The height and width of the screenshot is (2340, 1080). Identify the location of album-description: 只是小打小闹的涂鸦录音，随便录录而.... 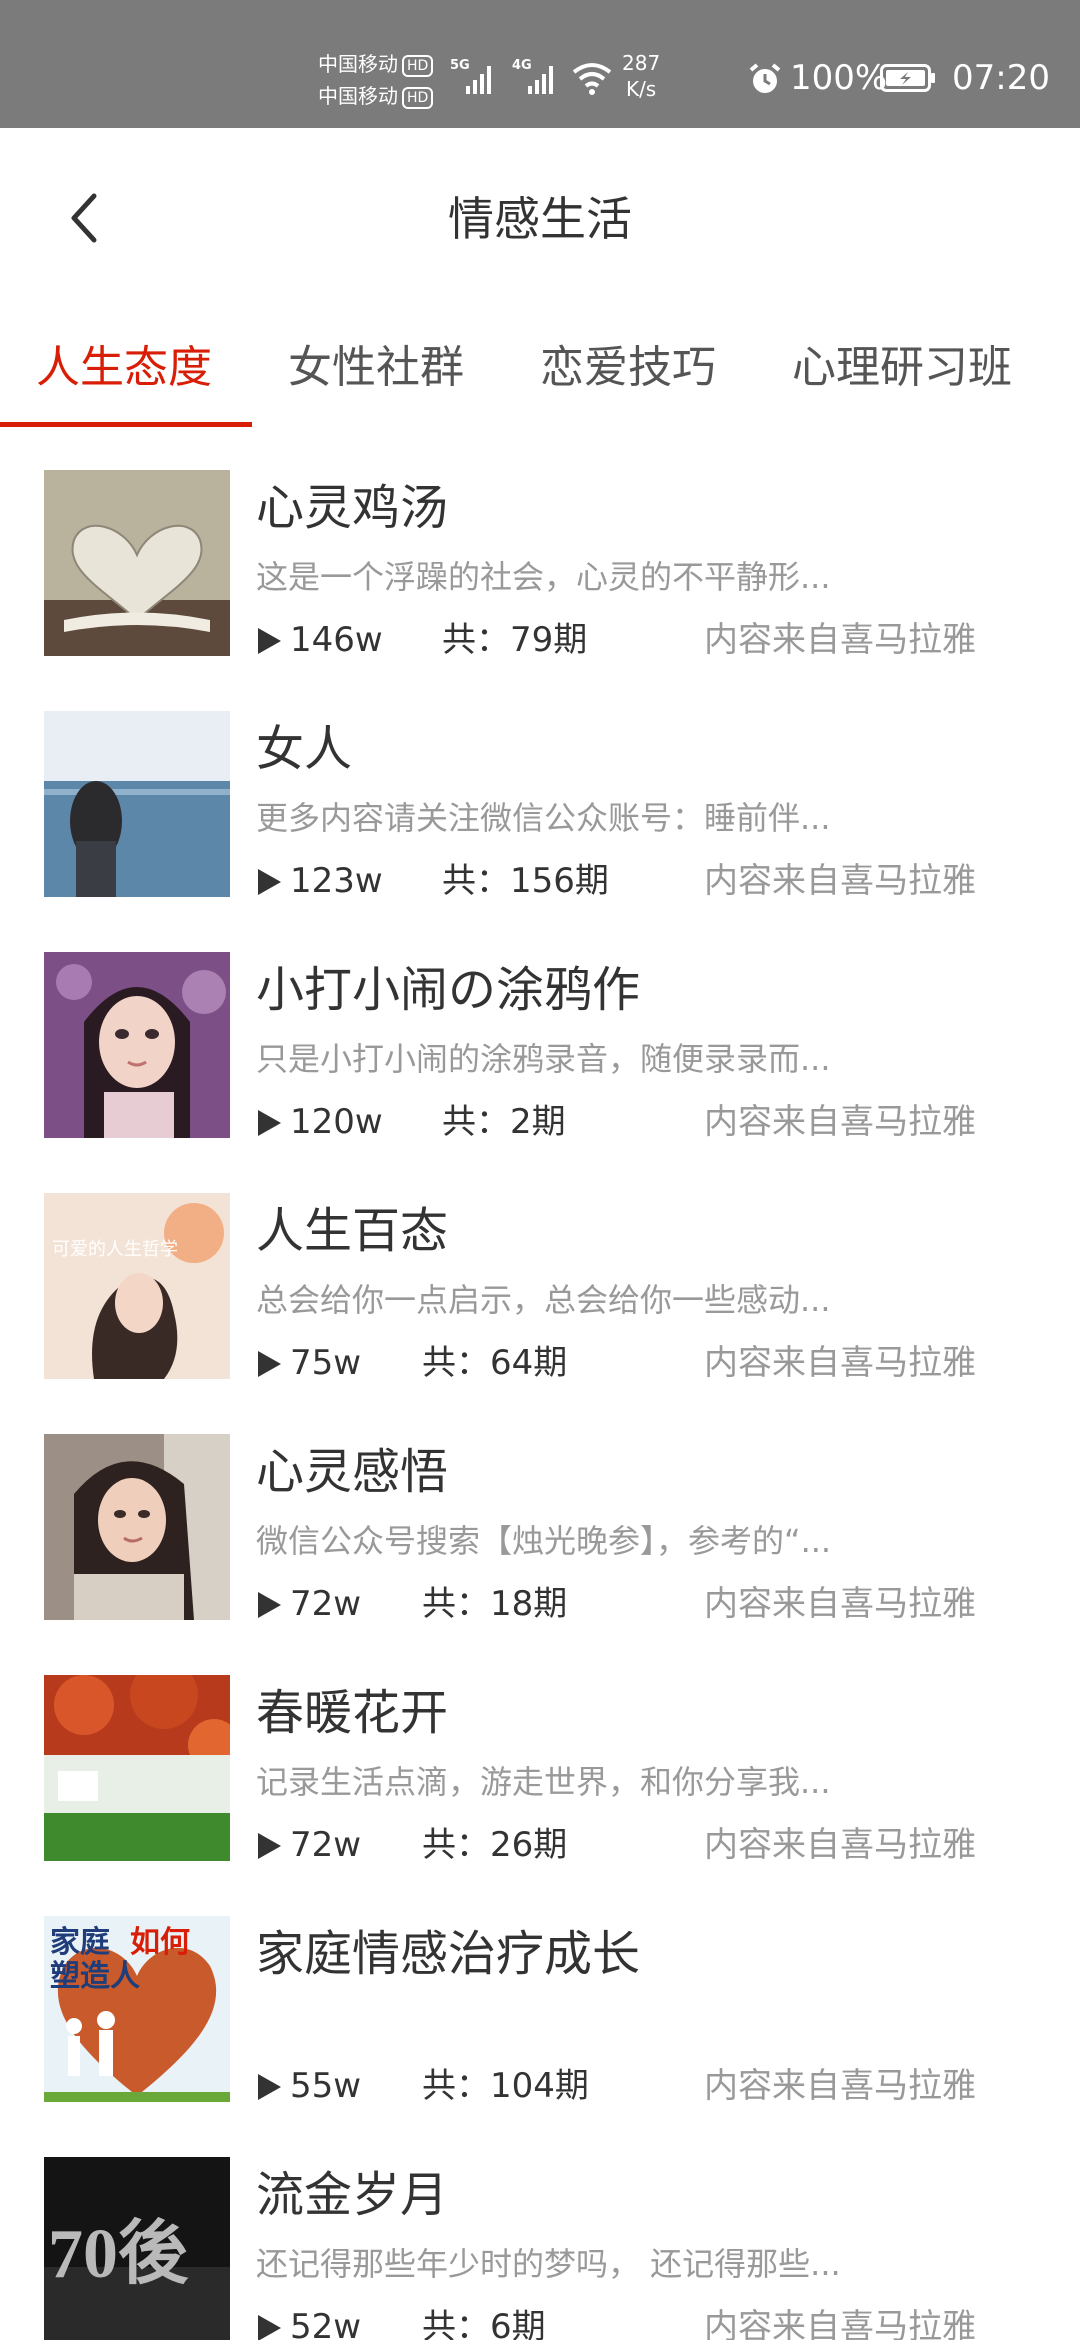
(543, 1059).